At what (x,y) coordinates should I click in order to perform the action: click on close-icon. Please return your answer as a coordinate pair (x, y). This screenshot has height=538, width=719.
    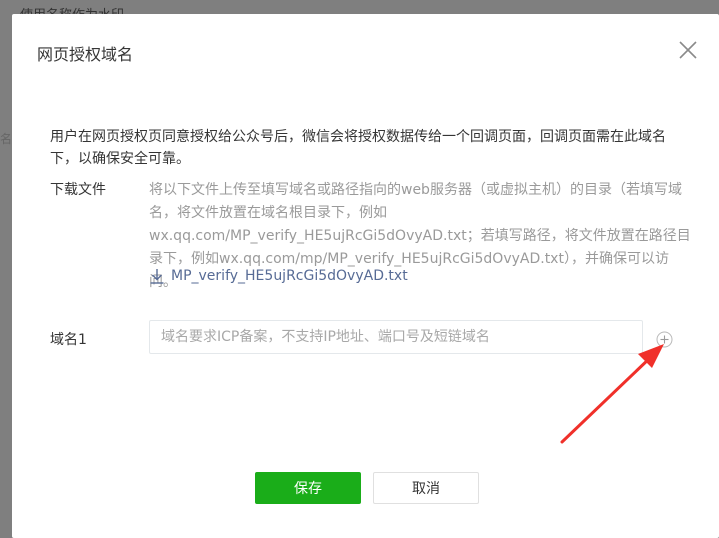
    Looking at the image, I should click on (688, 50).